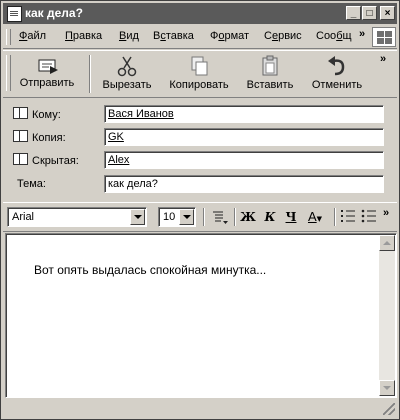  I want to click on paste-icon, so click(270, 65).